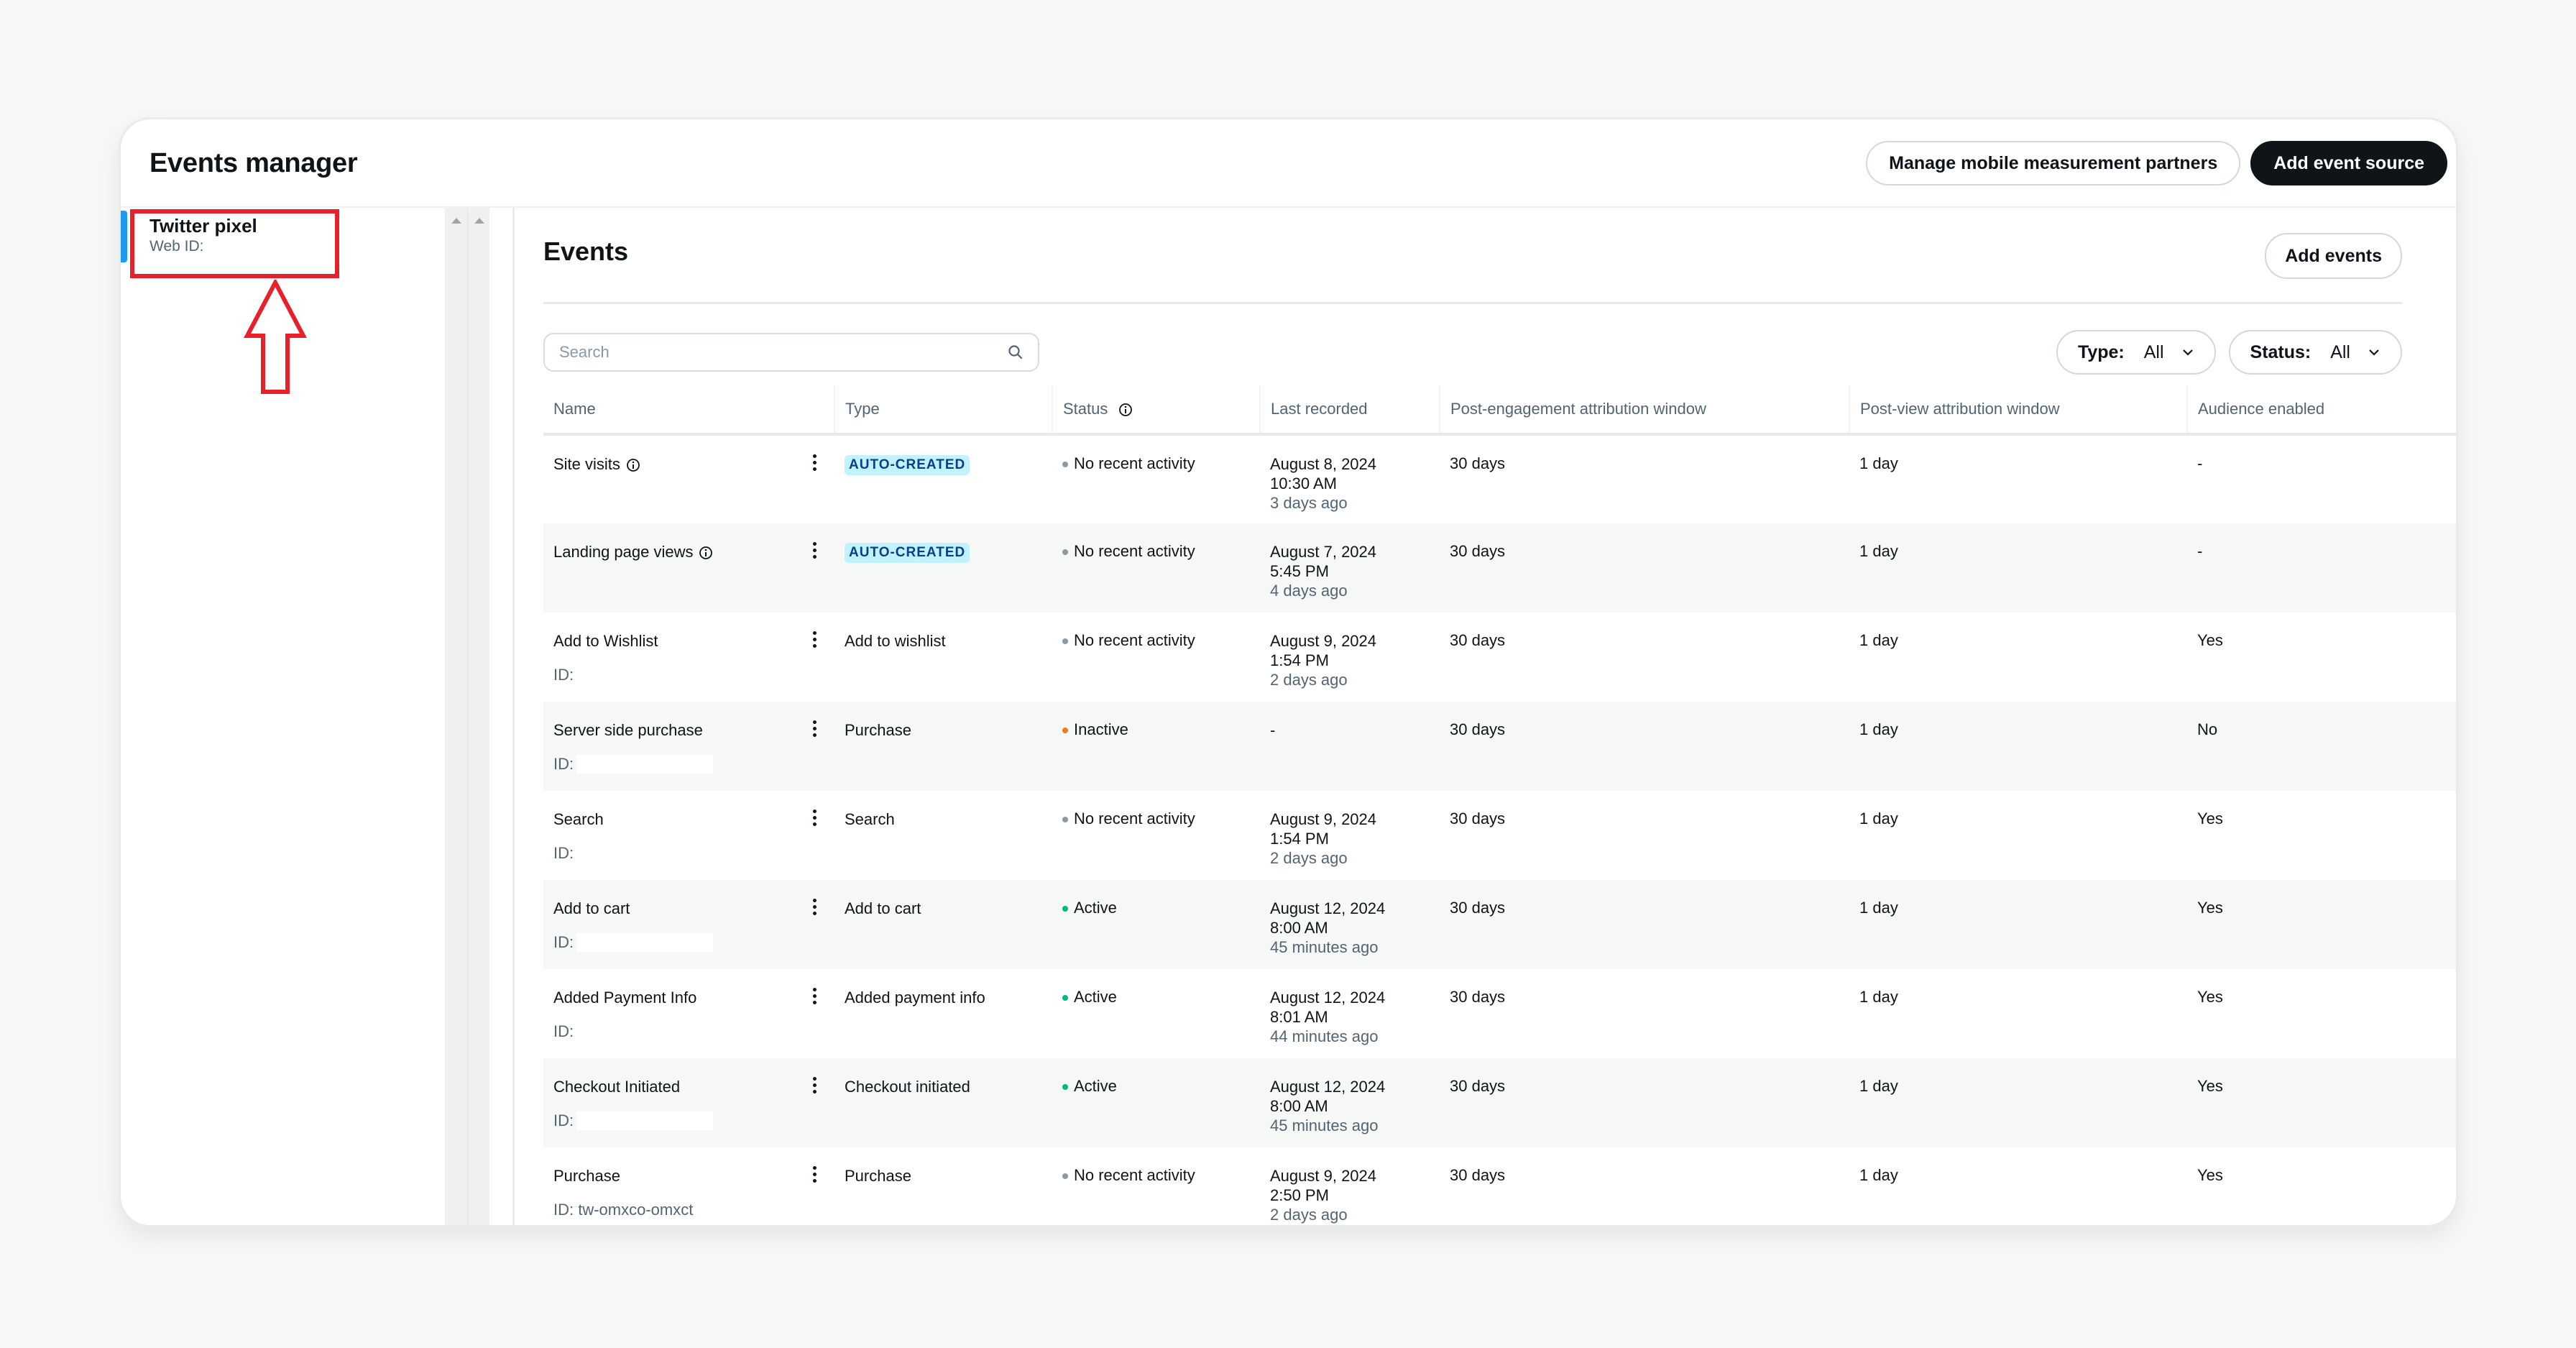 The height and width of the screenshot is (1348, 2576). What do you see at coordinates (586, 464) in the screenshot?
I see `event-name: Site visits` at bounding box center [586, 464].